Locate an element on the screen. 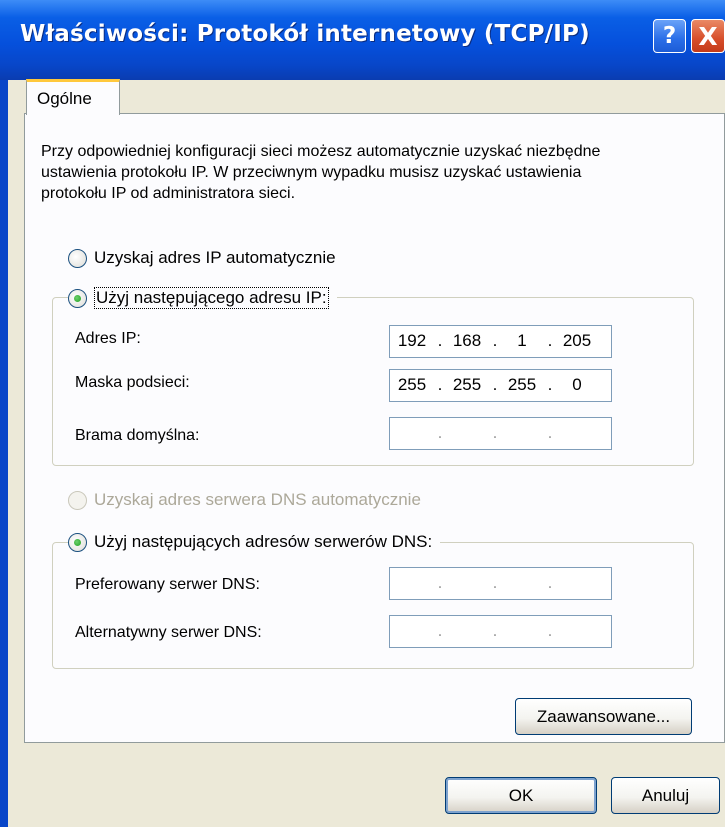 The height and width of the screenshot is (827, 725). ip-octet: 1 is located at coordinates (522, 340).